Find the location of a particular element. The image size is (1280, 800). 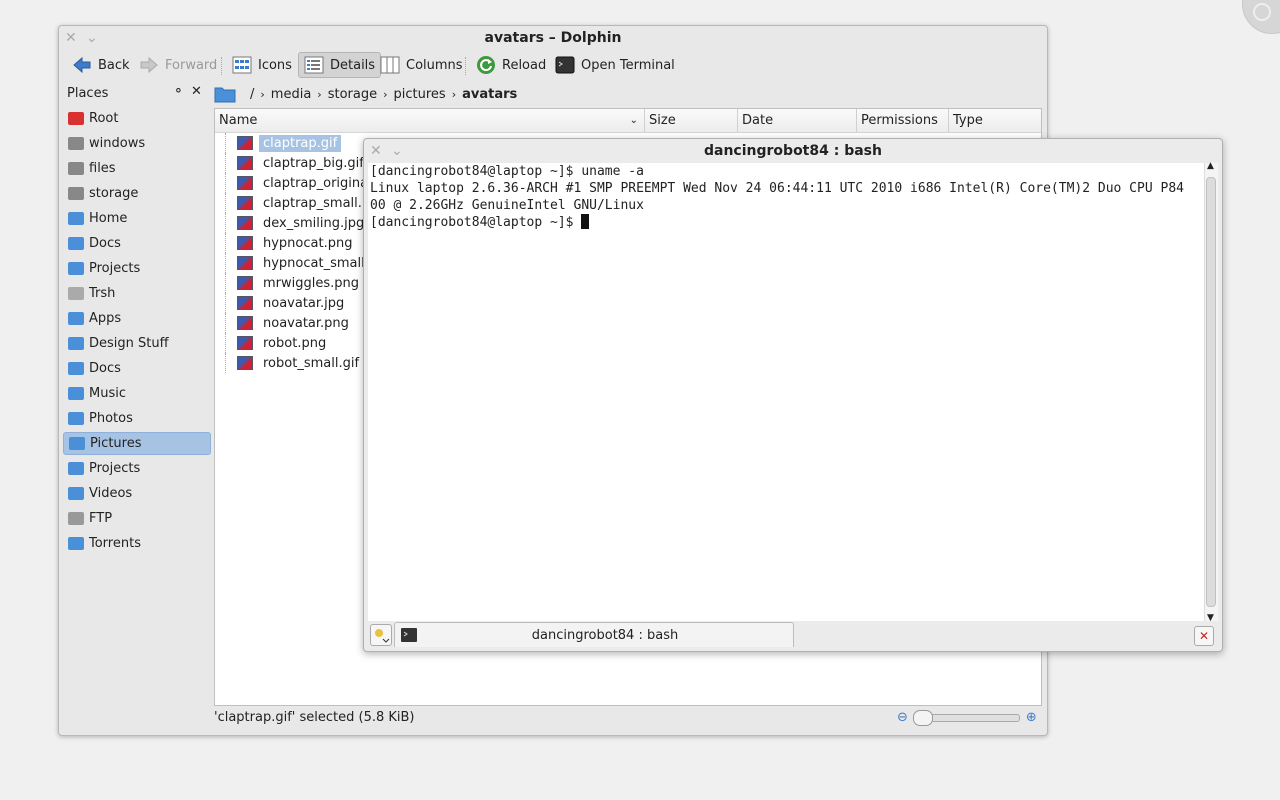

konsole-tab: dancingrobot84 : bash is located at coordinates (594, 634).